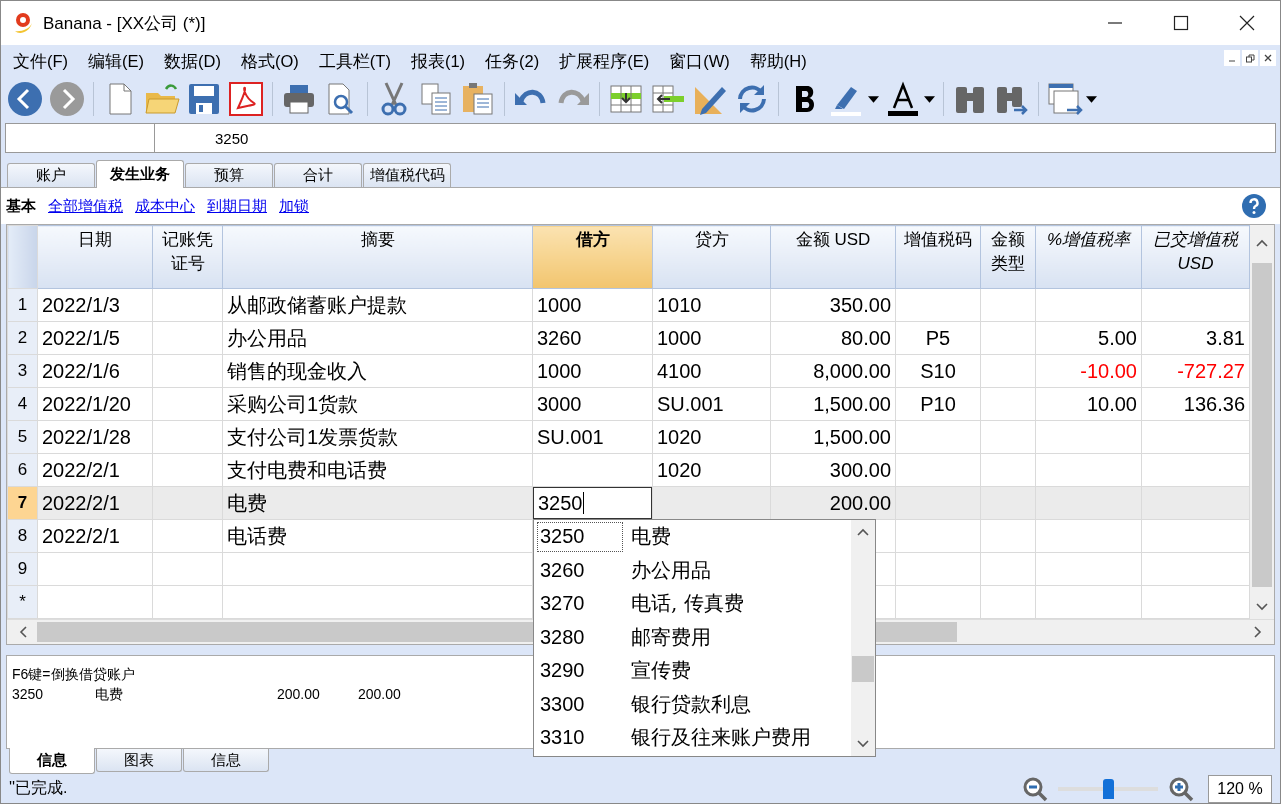 This screenshot has width=1281, height=804. What do you see at coordinates (692, 570) in the screenshot?
I see `dropdown-item: 3260 办公用品` at bounding box center [692, 570].